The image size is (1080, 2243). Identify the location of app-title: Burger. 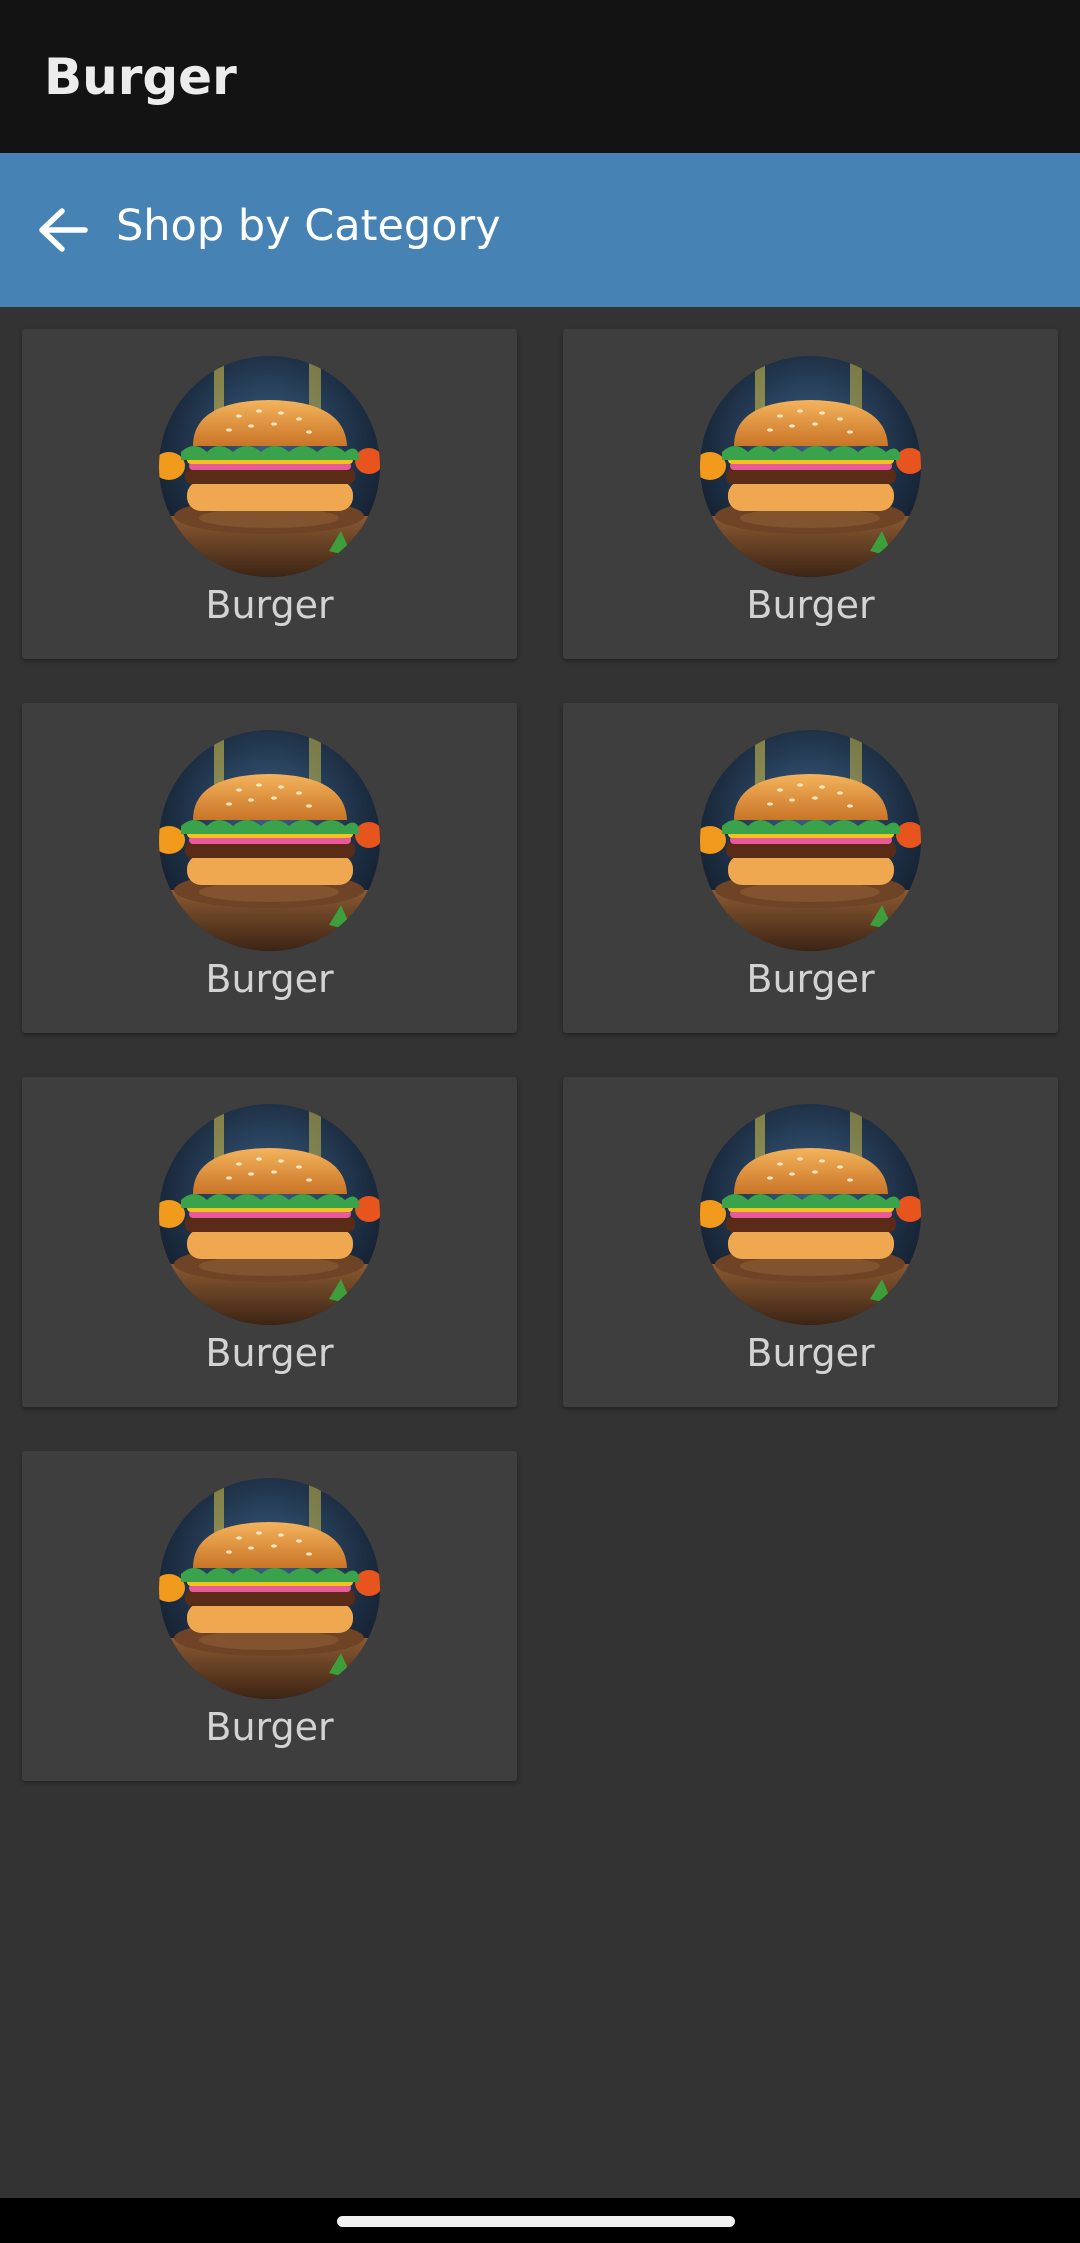
(140, 77).